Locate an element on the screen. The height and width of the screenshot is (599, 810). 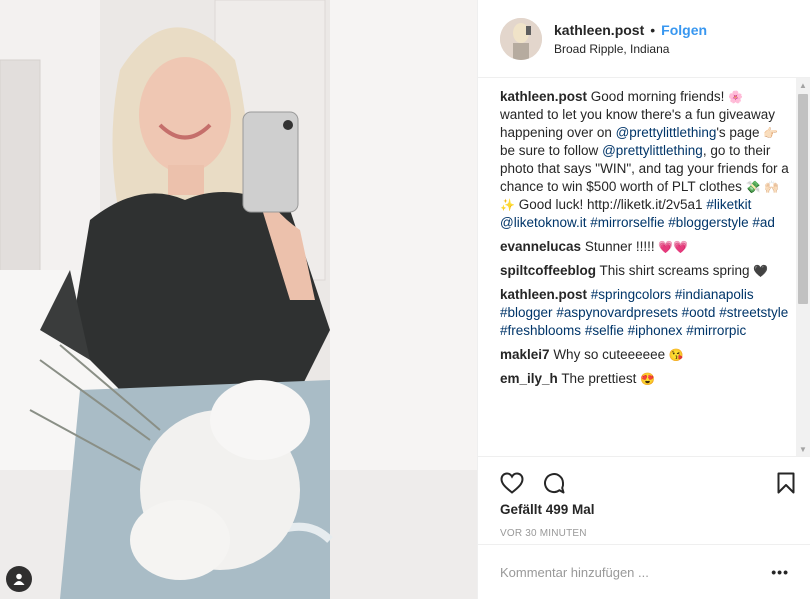
caption-text-4: be sure to follow is located at coordinates (551, 150).